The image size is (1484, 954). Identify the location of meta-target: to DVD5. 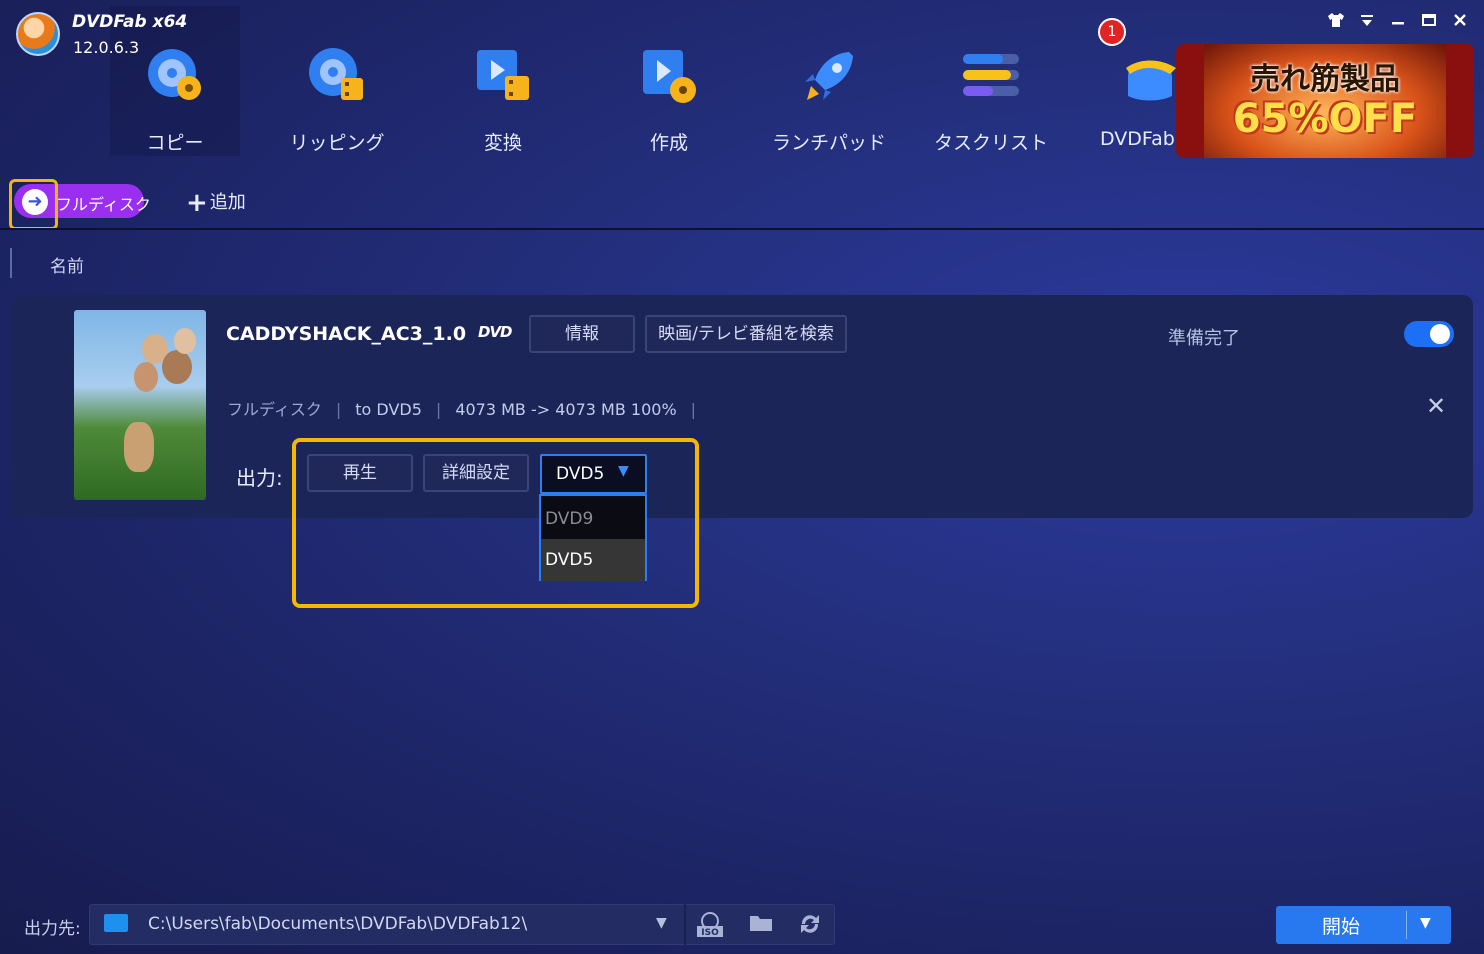
(388, 409).